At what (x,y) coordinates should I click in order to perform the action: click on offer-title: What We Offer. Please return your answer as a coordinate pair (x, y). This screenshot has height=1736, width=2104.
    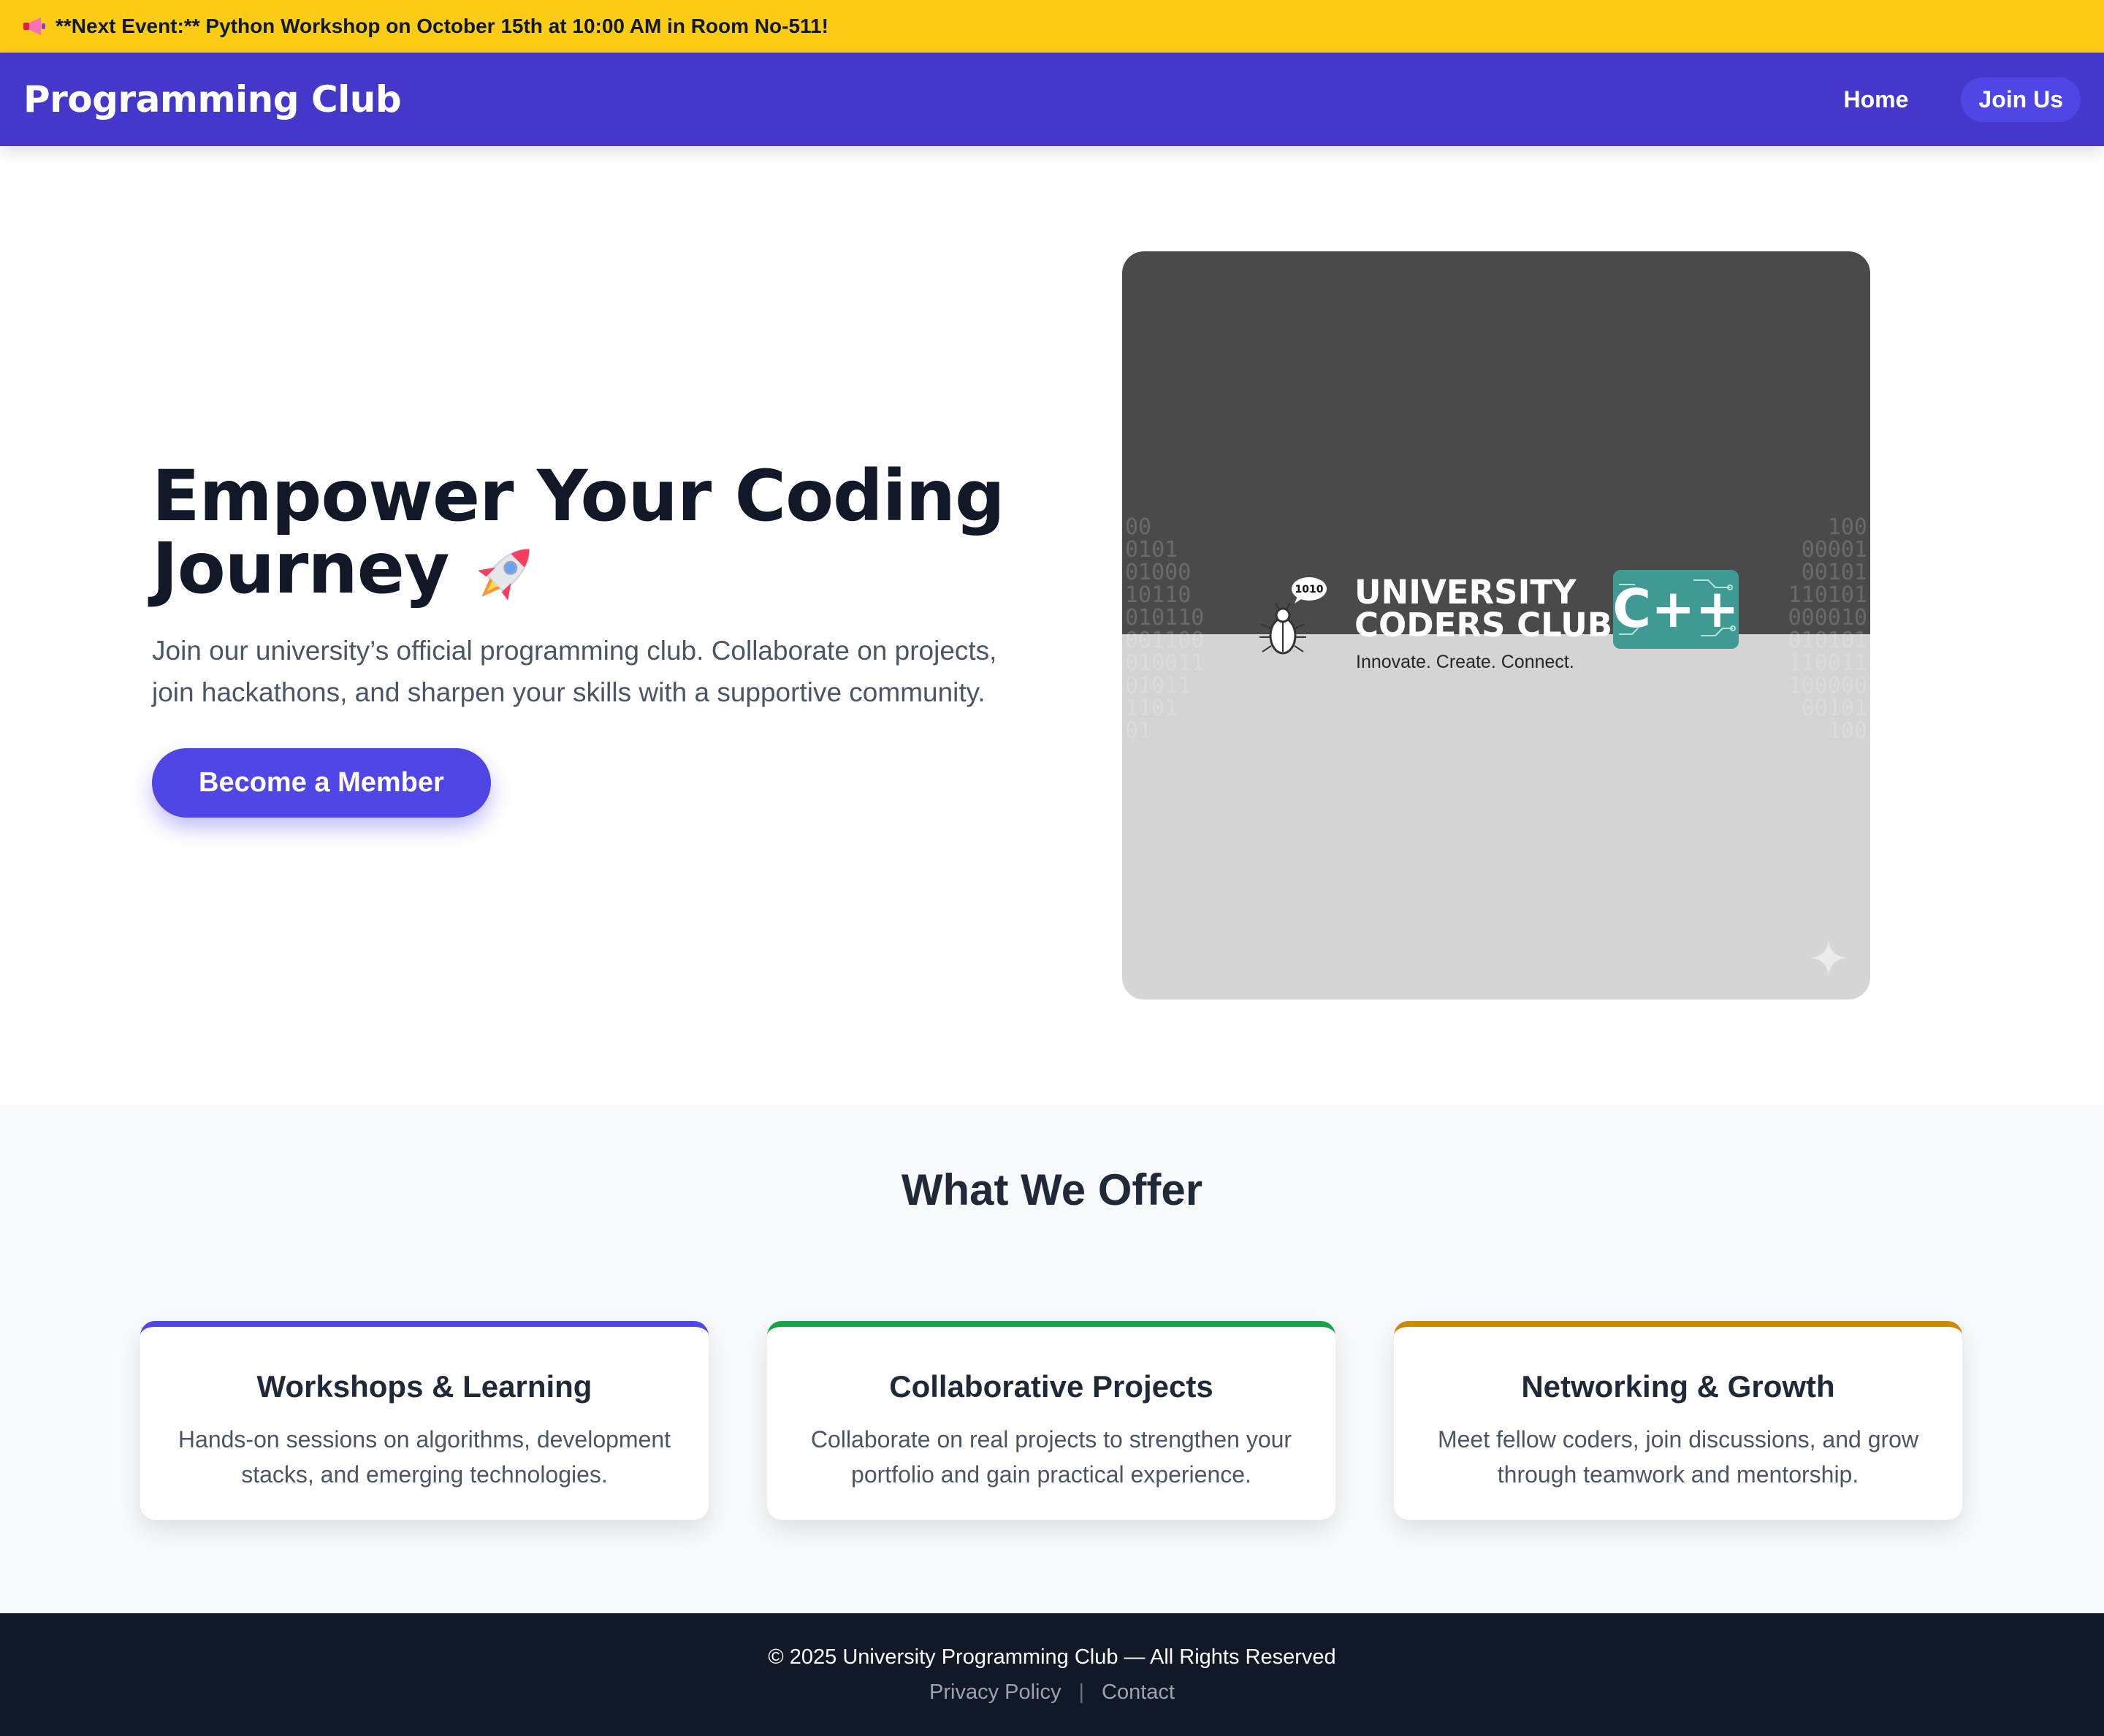
    Looking at the image, I should click on (1052, 1189).